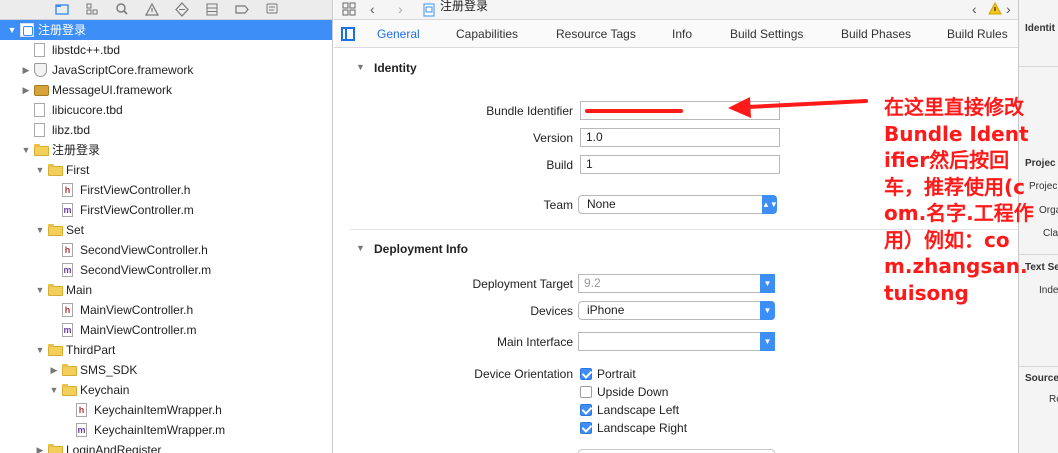 The image size is (1058, 453). What do you see at coordinates (166, 446) in the screenshot?
I see `group-row: ▶ LoginAndRegister` at bounding box center [166, 446].